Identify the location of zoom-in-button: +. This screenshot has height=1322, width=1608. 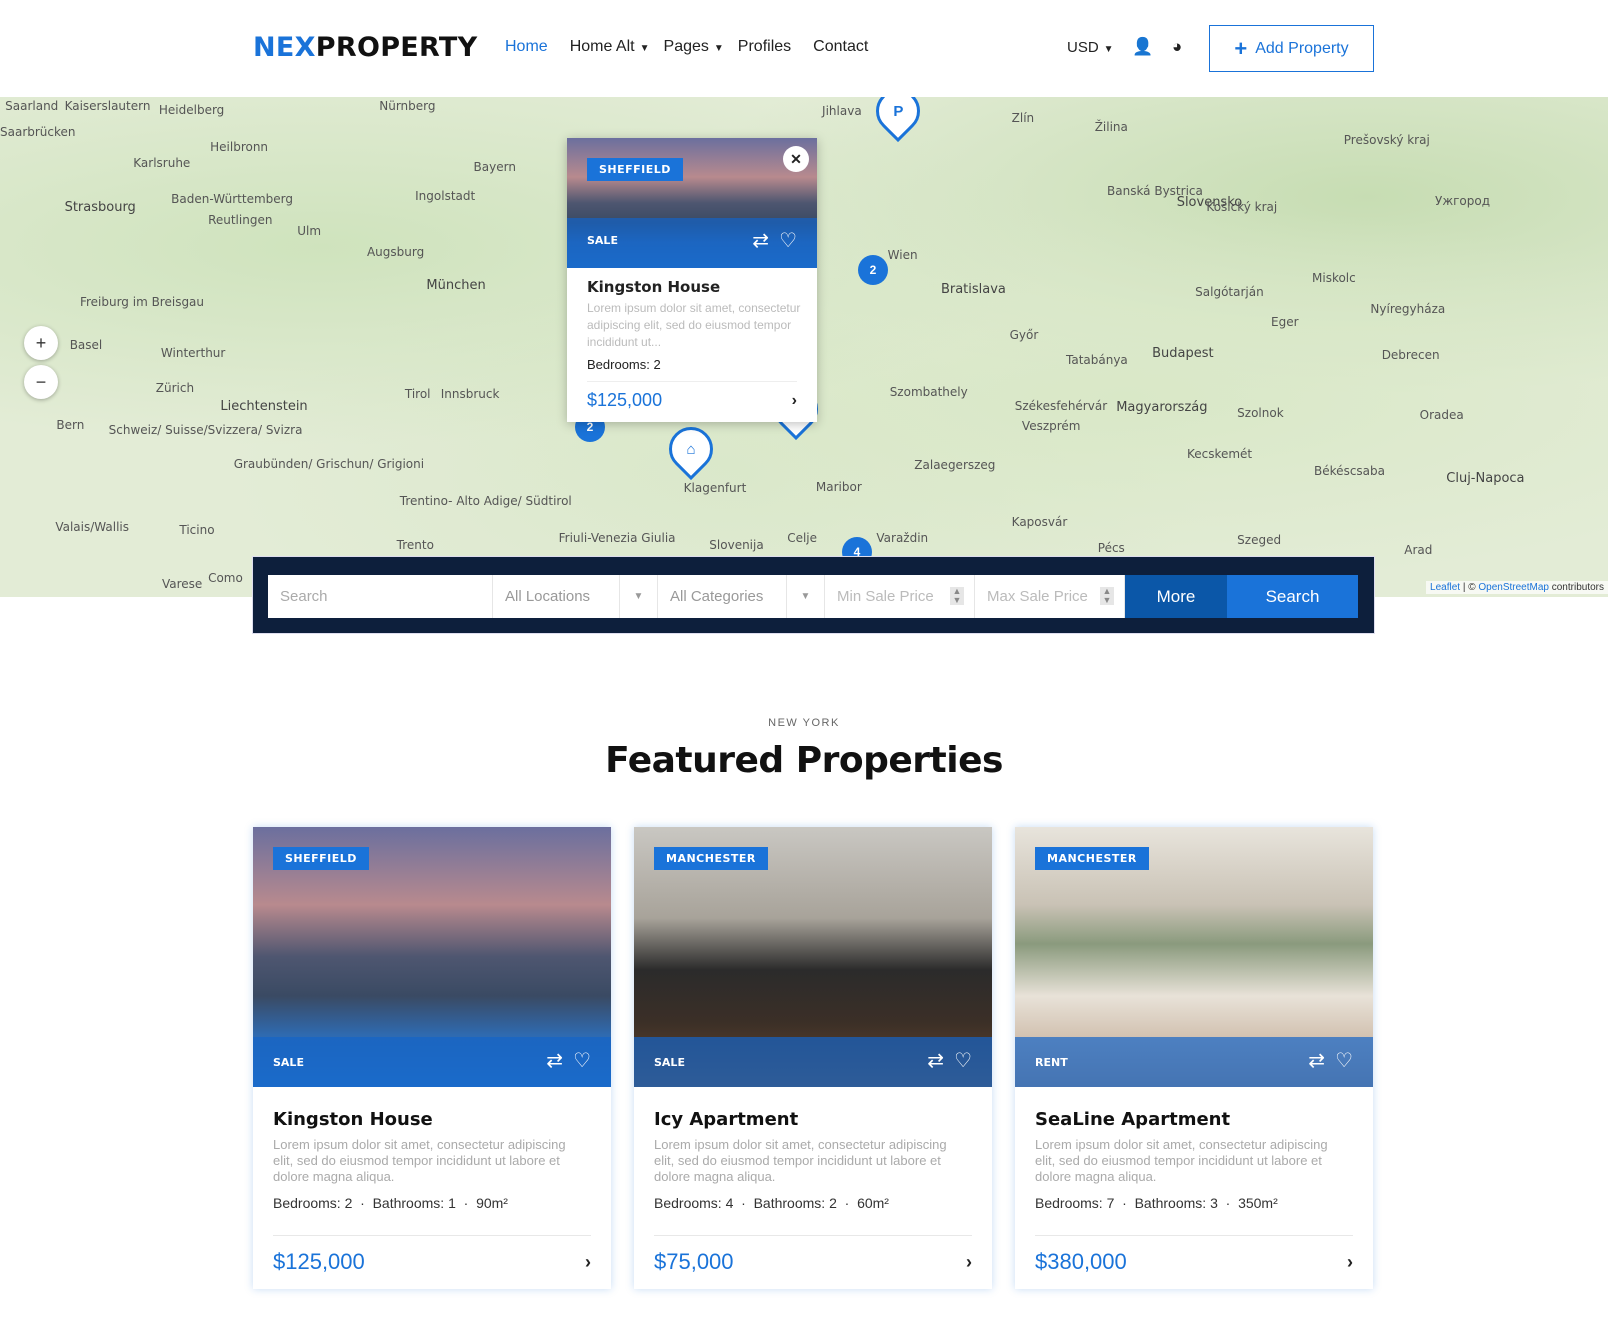
(41, 343).